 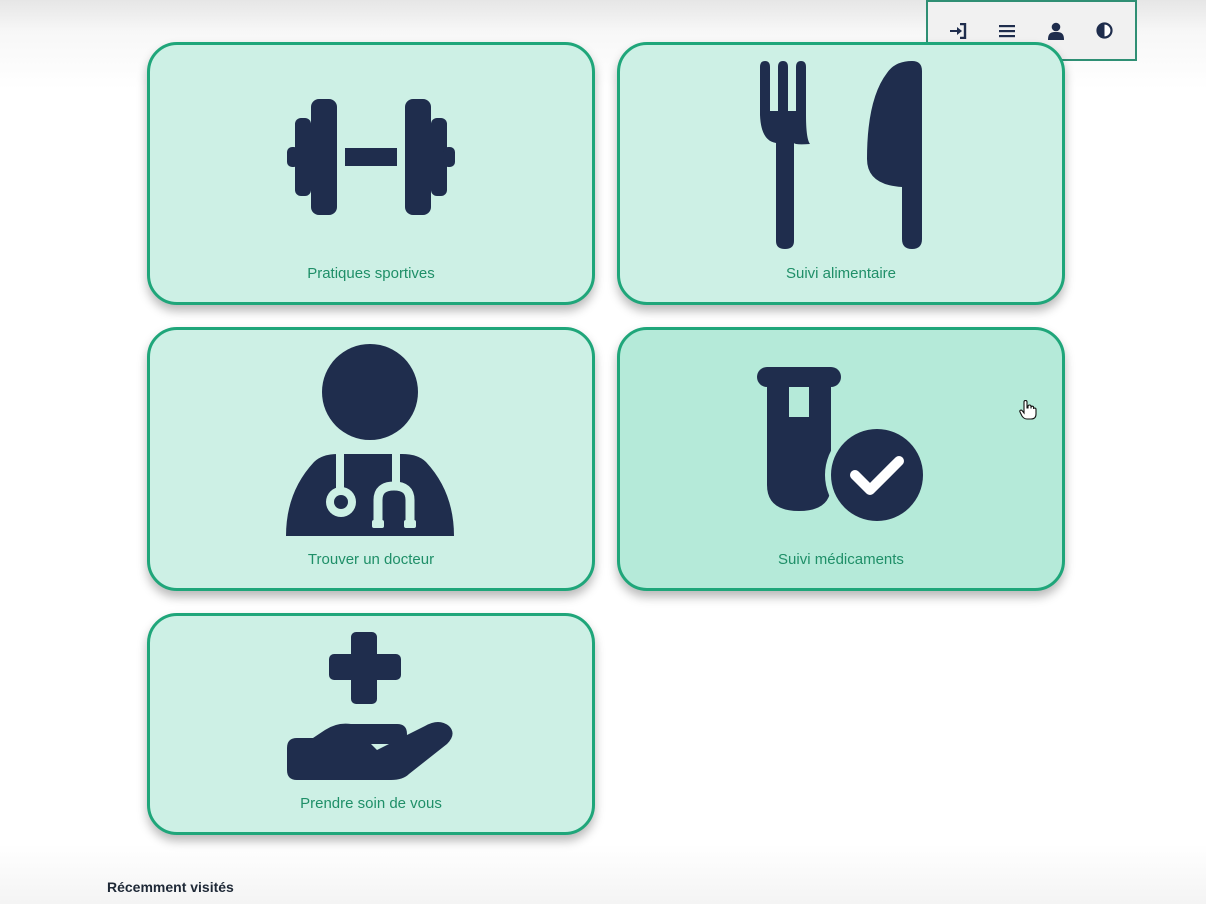 I want to click on sign-in-icon, so click(x=958, y=30).